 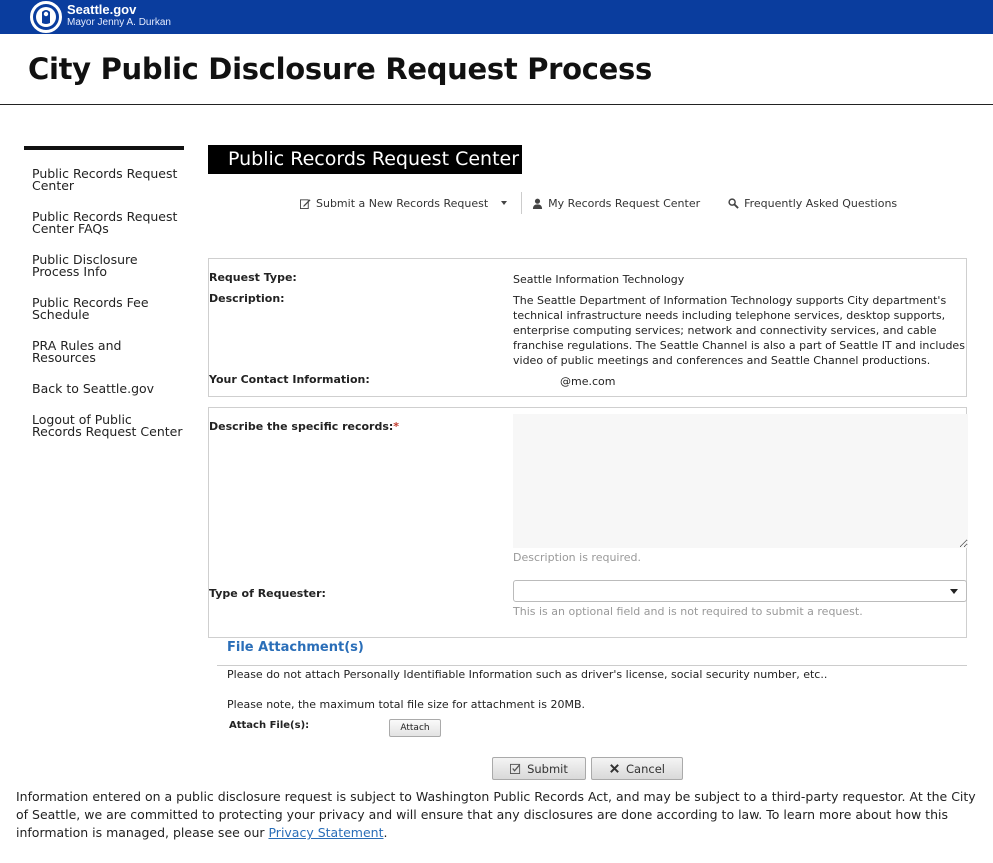 What do you see at coordinates (599, 279) in the screenshot?
I see `request-type-value: Seattle Information Technology` at bounding box center [599, 279].